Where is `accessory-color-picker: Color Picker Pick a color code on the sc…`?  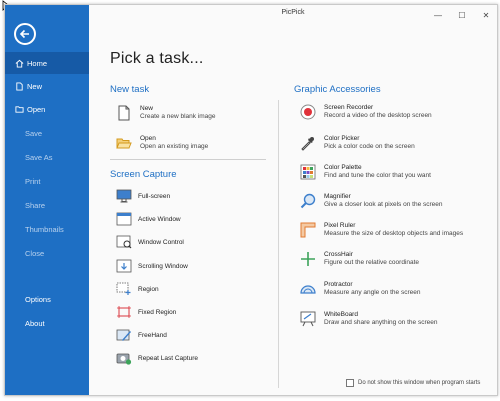 accessory-color-picker: Color Picker Pick a color code on the sc… is located at coordinates (357, 143).